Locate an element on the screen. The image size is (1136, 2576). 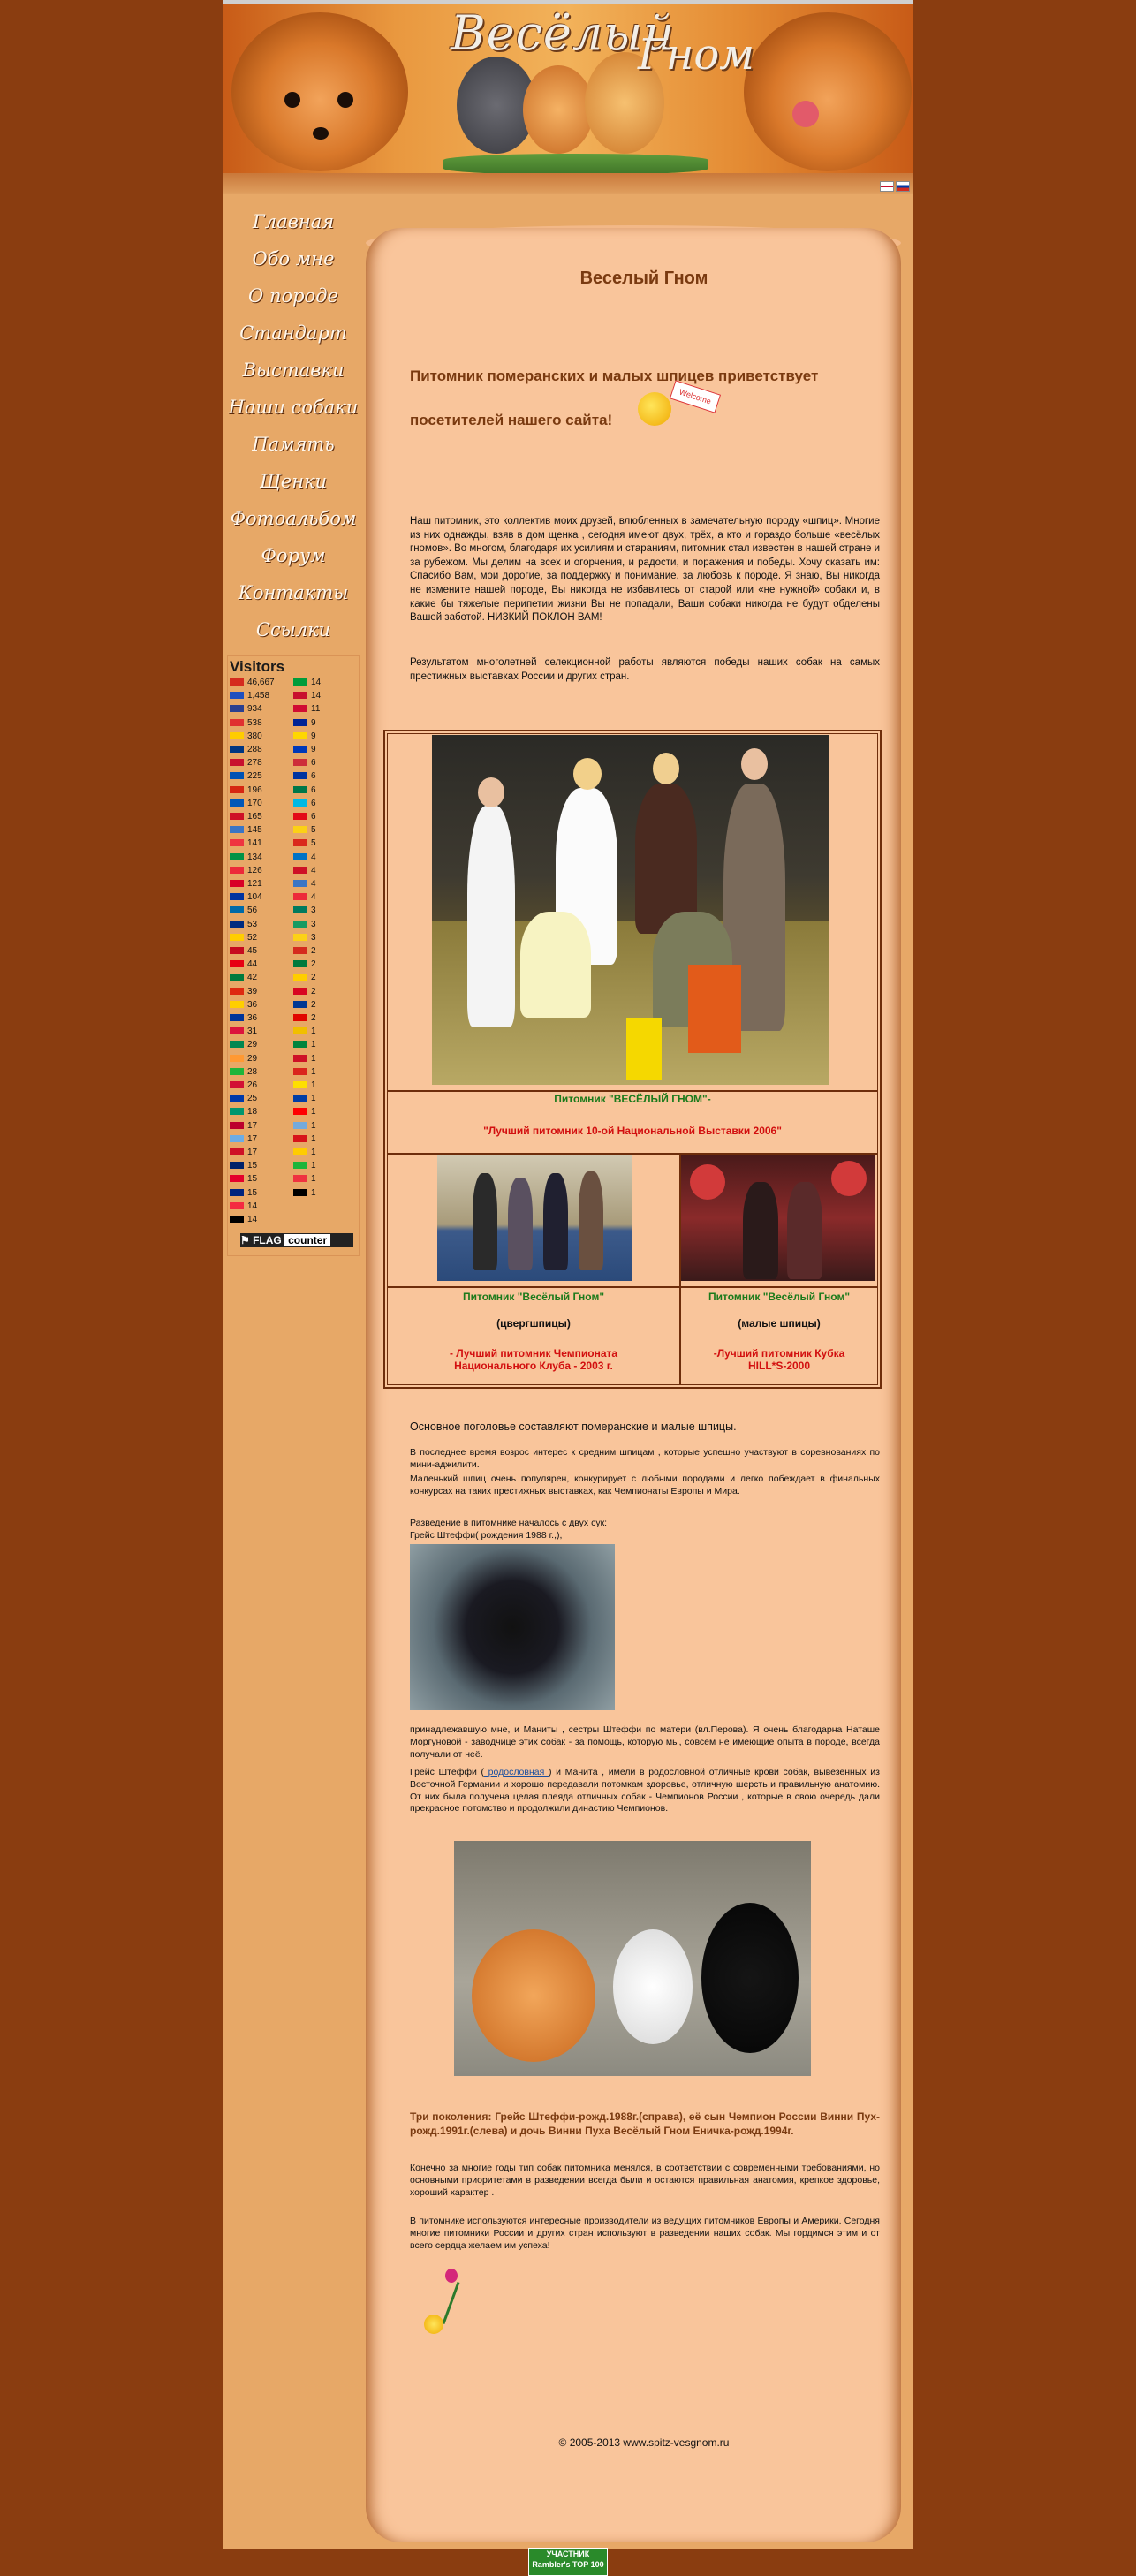
menu-item-home: Главная is located at coordinates (293, 221).